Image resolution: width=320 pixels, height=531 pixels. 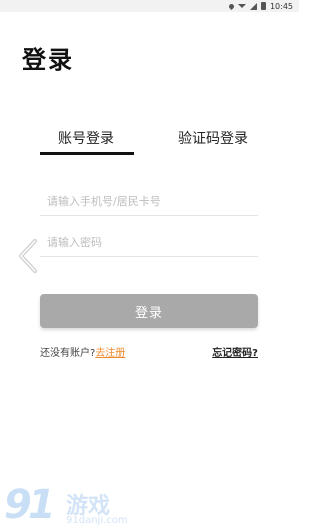 I want to click on register-prompt: 还没有账户?去注册, so click(x=82, y=351).